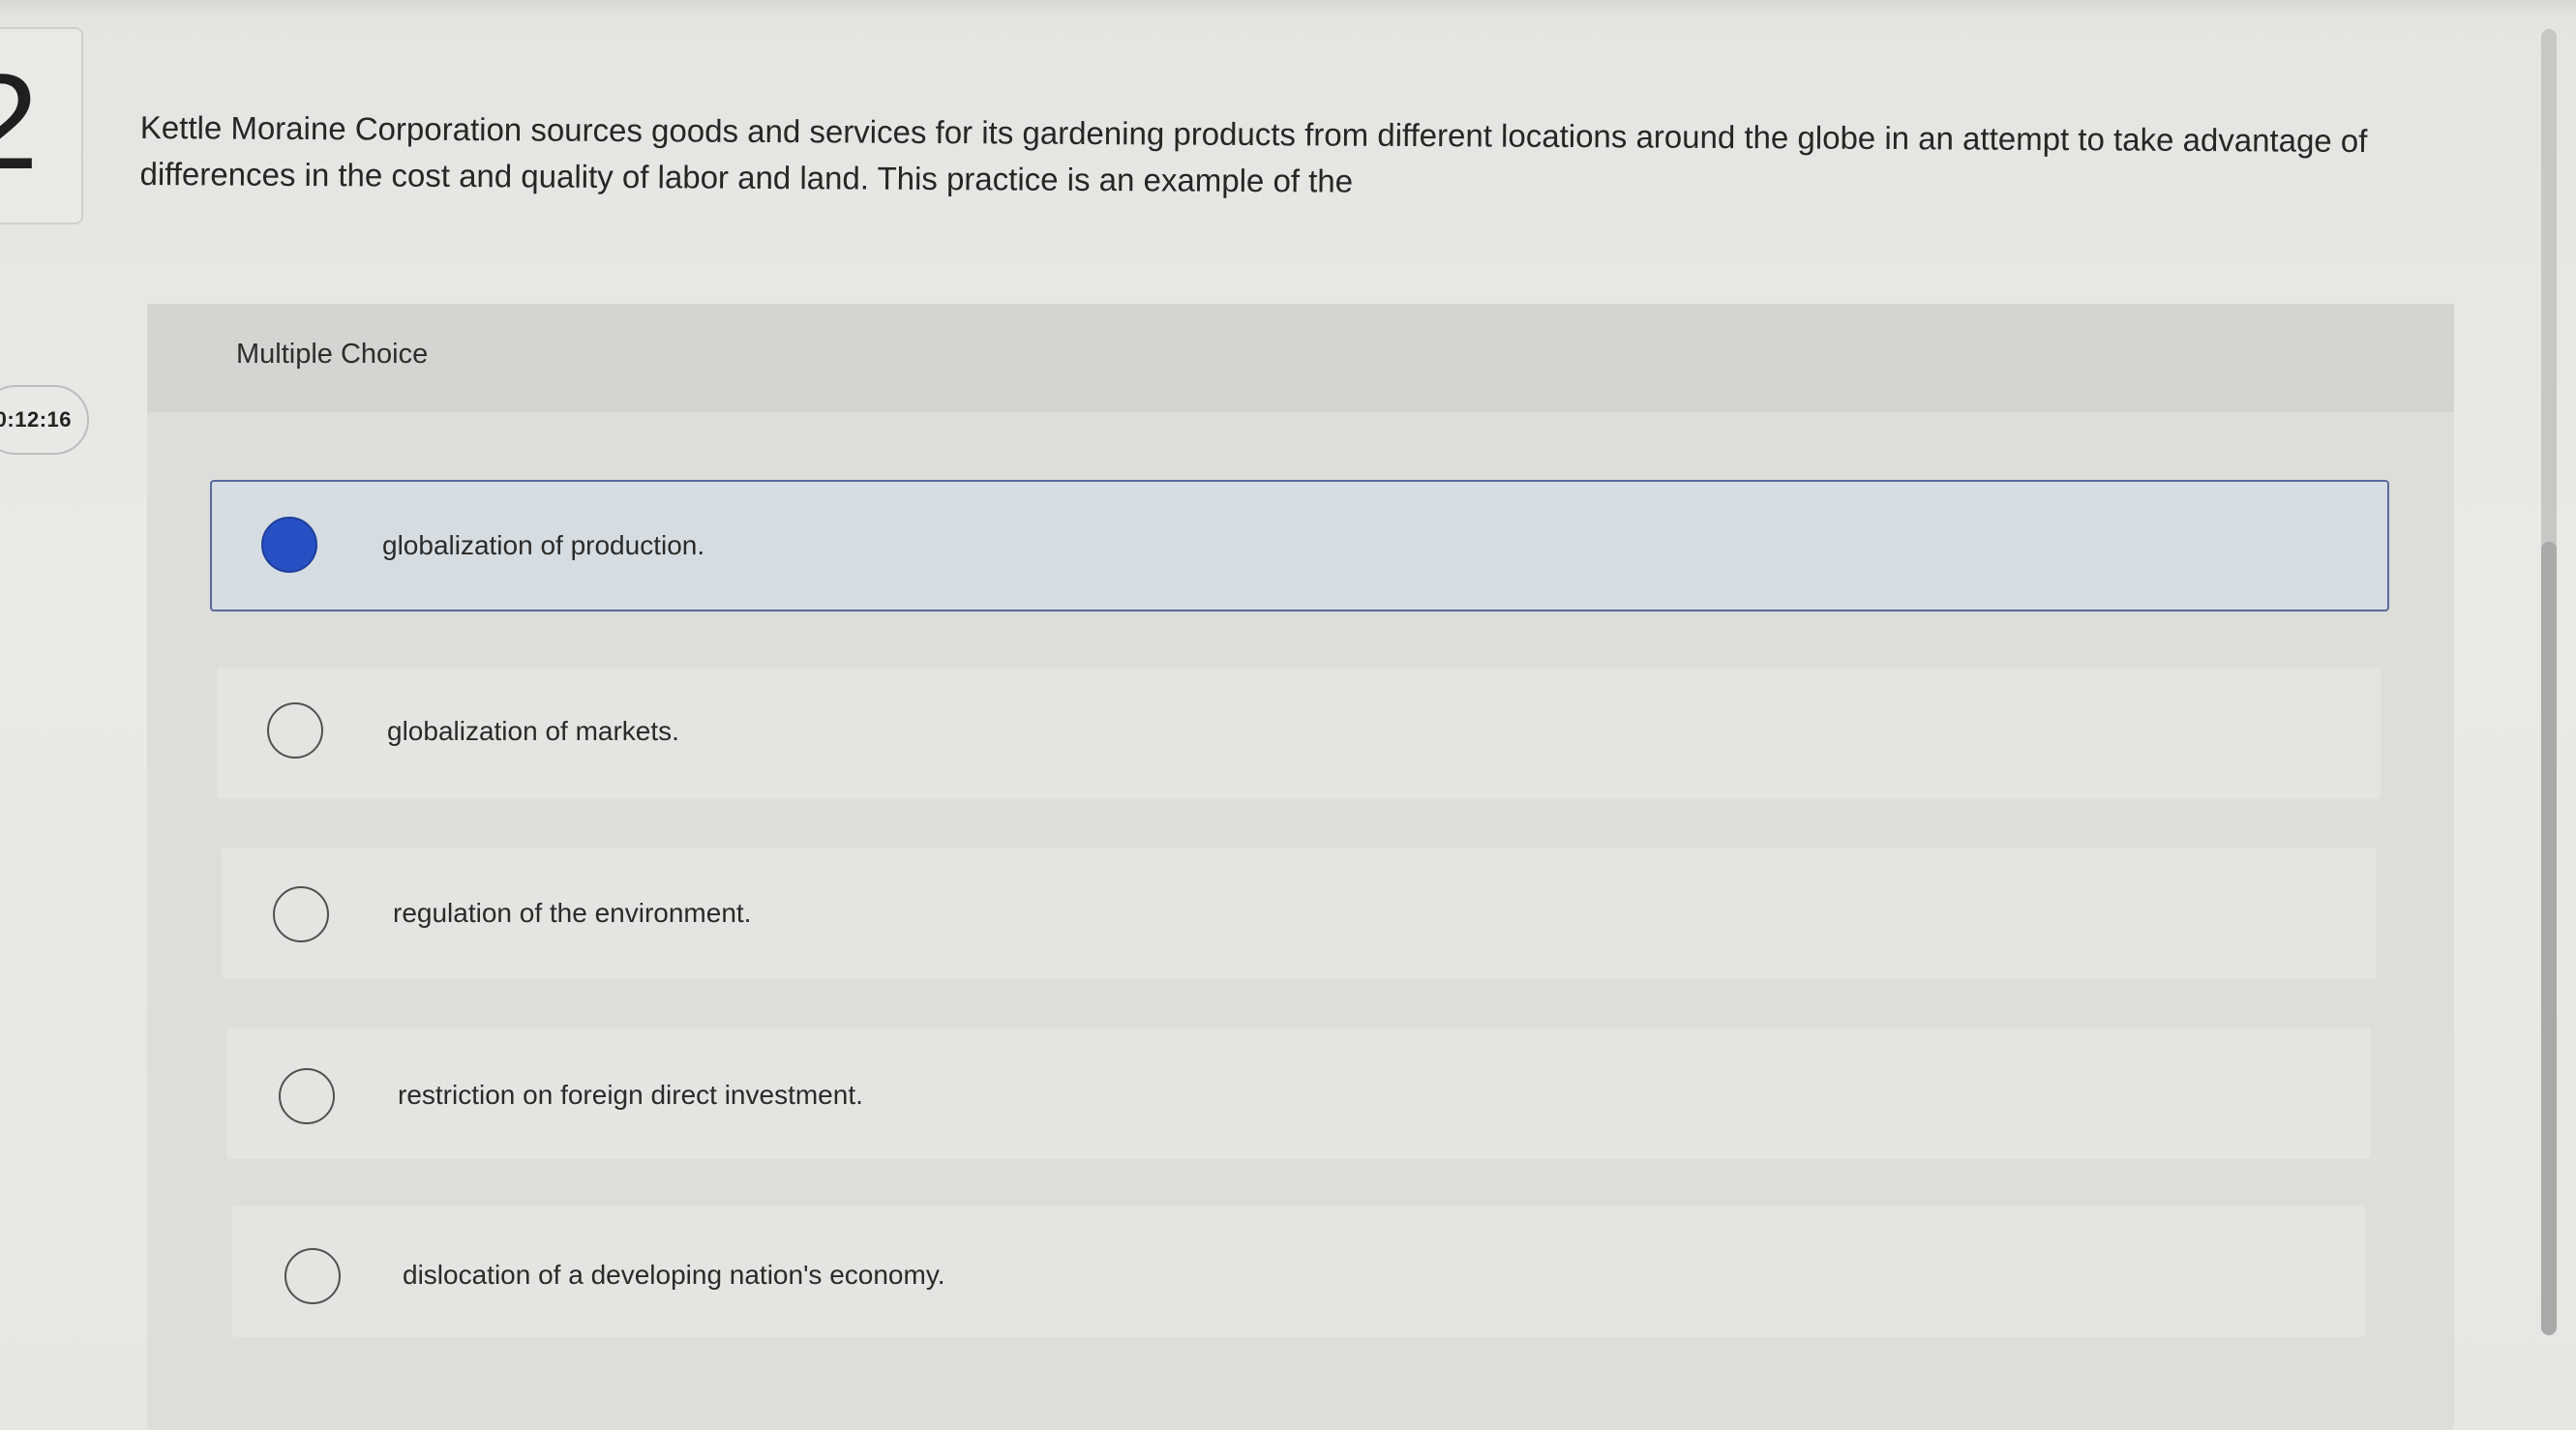  I want to click on choice-option-label: globalization of production., so click(543, 545).